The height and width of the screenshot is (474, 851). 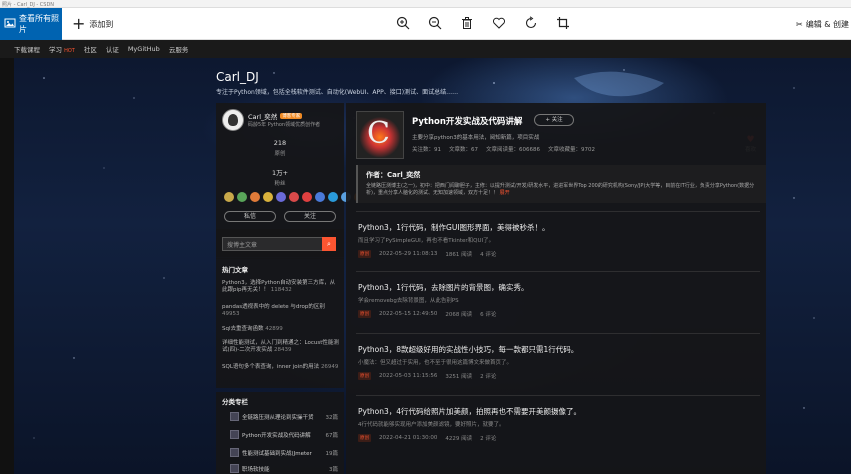 What do you see at coordinates (284, 468) in the screenshot?
I see `category-item: 职场软技能 3篇` at bounding box center [284, 468].